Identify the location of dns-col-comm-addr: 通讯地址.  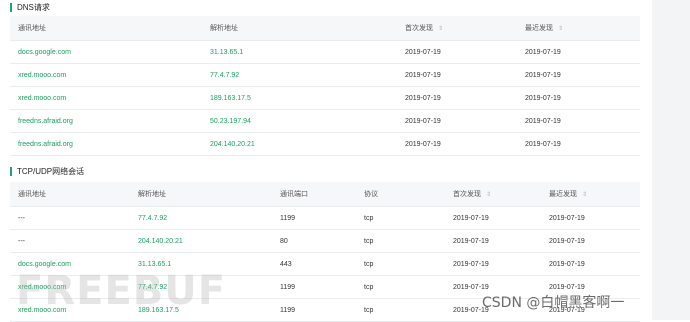
(106, 28).